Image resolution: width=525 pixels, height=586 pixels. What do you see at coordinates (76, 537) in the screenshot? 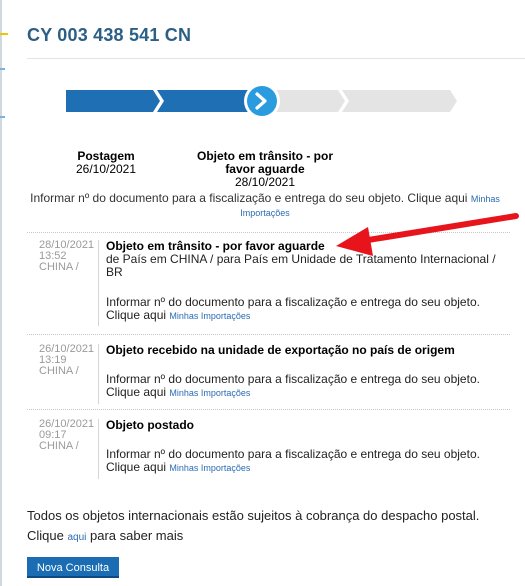
I see `saber-mais-link: aqui` at bounding box center [76, 537].